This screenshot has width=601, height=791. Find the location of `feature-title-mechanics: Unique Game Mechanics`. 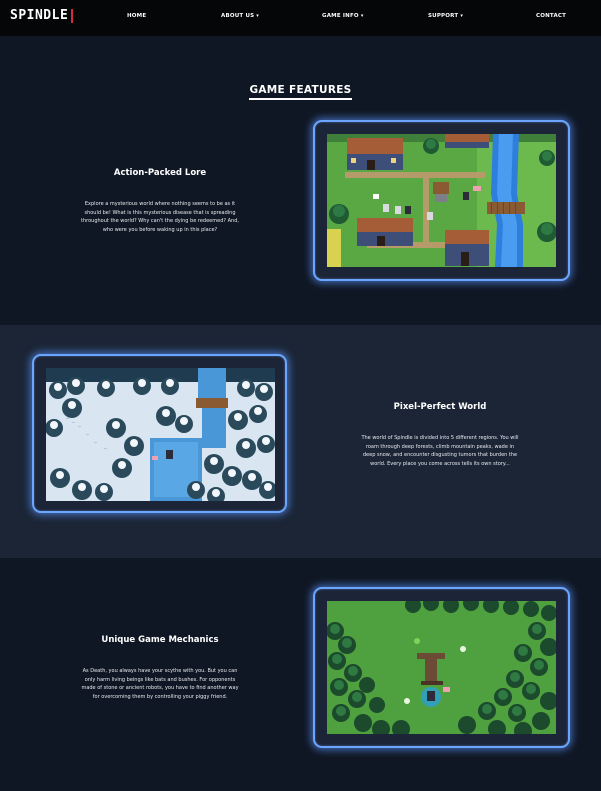

feature-title-mechanics: Unique Game Mechanics is located at coordinates (160, 640).